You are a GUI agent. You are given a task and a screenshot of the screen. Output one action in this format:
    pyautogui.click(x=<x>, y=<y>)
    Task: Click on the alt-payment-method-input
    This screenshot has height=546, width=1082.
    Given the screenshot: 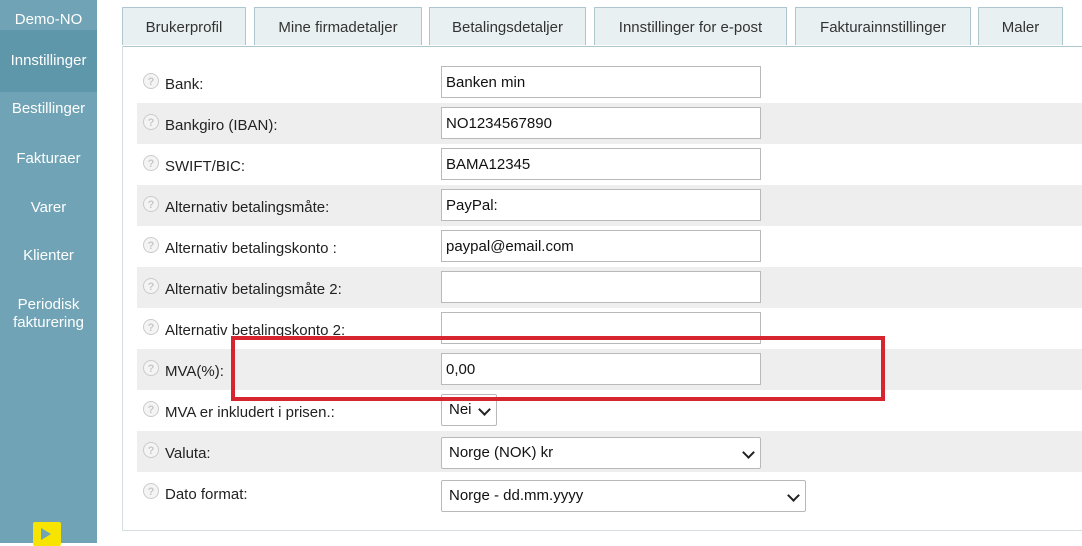 What is the action you would take?
    pyautogui.click(x=601, y=205)
    